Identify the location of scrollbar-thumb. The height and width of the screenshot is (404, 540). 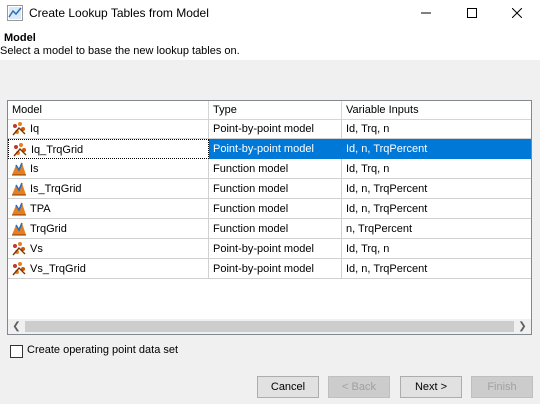
(269, 326).